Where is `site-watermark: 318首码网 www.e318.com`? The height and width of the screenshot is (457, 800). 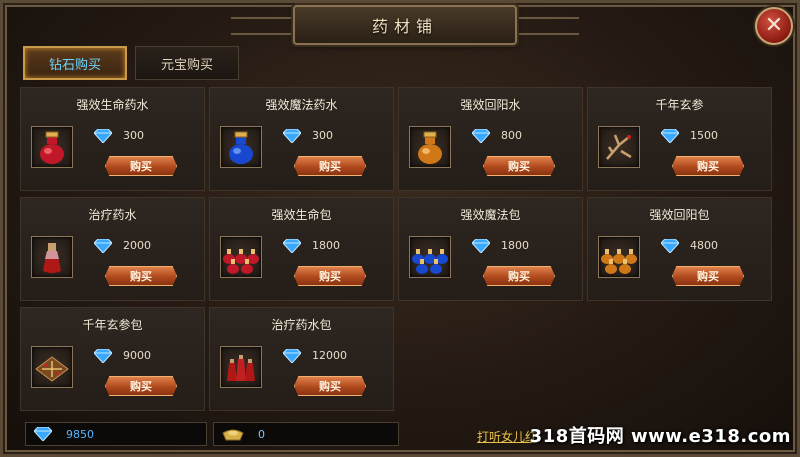 site-watermark: 318首码网 www.e318.com is located at coordinates (660, 436).